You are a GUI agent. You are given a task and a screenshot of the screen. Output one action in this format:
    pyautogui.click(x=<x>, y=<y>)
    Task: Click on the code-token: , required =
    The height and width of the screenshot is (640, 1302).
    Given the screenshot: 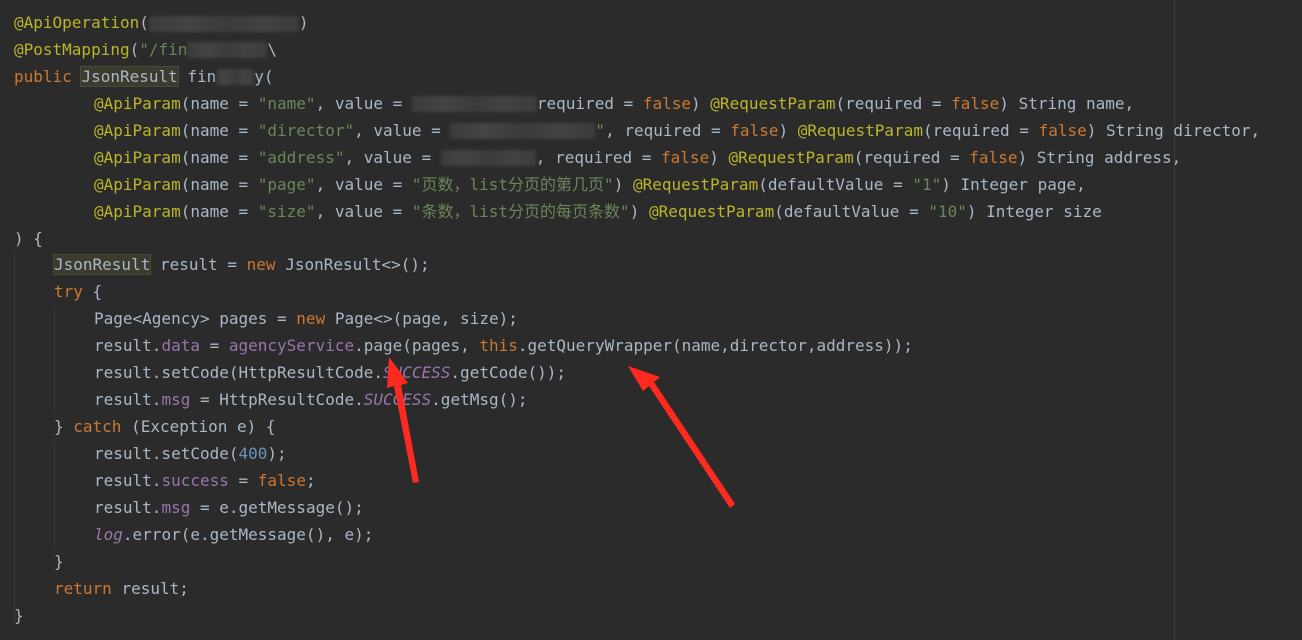 What is the action you would take?
    pyautogui.click(x=598, y=157)
    